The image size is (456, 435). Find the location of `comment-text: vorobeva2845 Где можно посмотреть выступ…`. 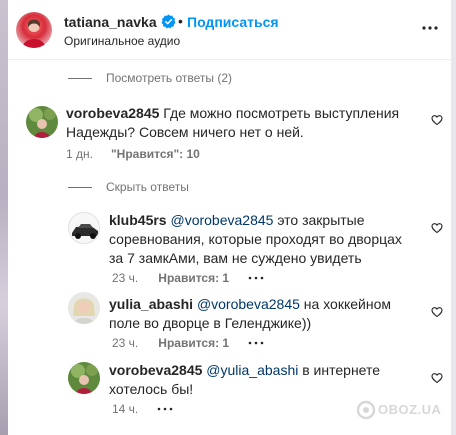

comment-text: vorobeva2845 Где можно посмотреть выступ… is located at coordinates (241, 123).